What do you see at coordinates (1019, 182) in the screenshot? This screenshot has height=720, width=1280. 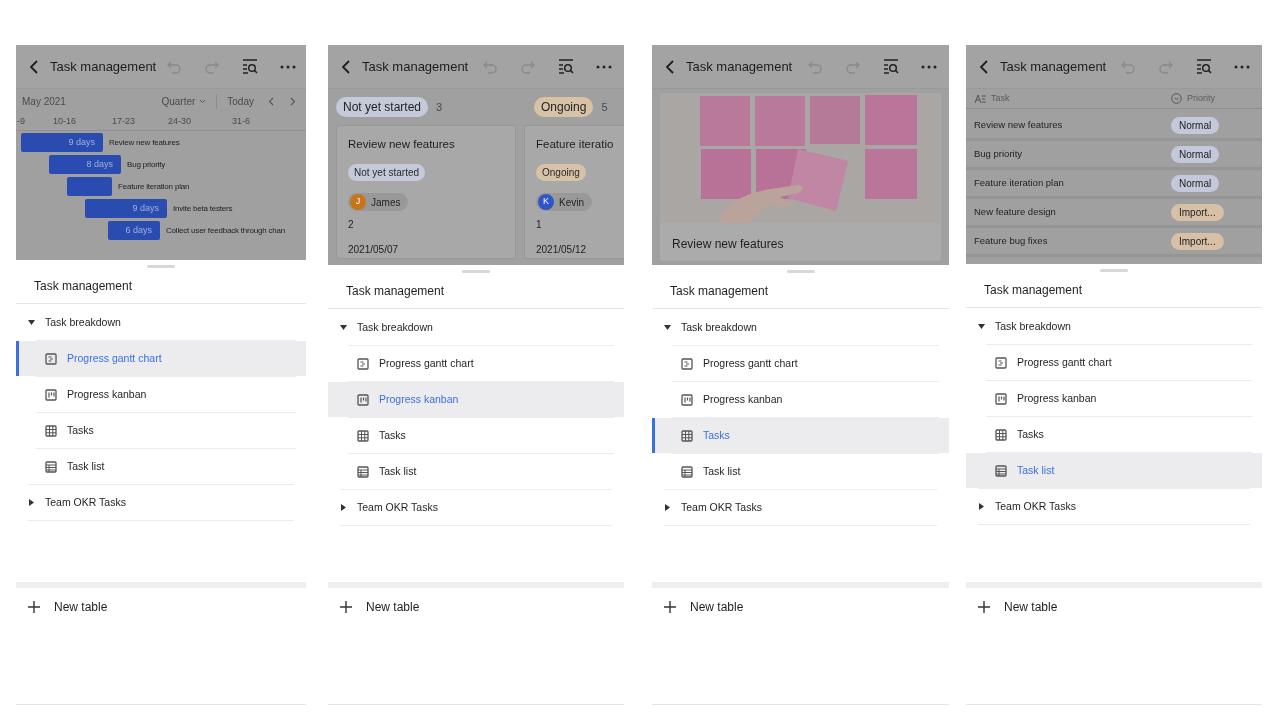 I see `table-cell-text: Feature iteration plan` at bounding box center [1019, 182].